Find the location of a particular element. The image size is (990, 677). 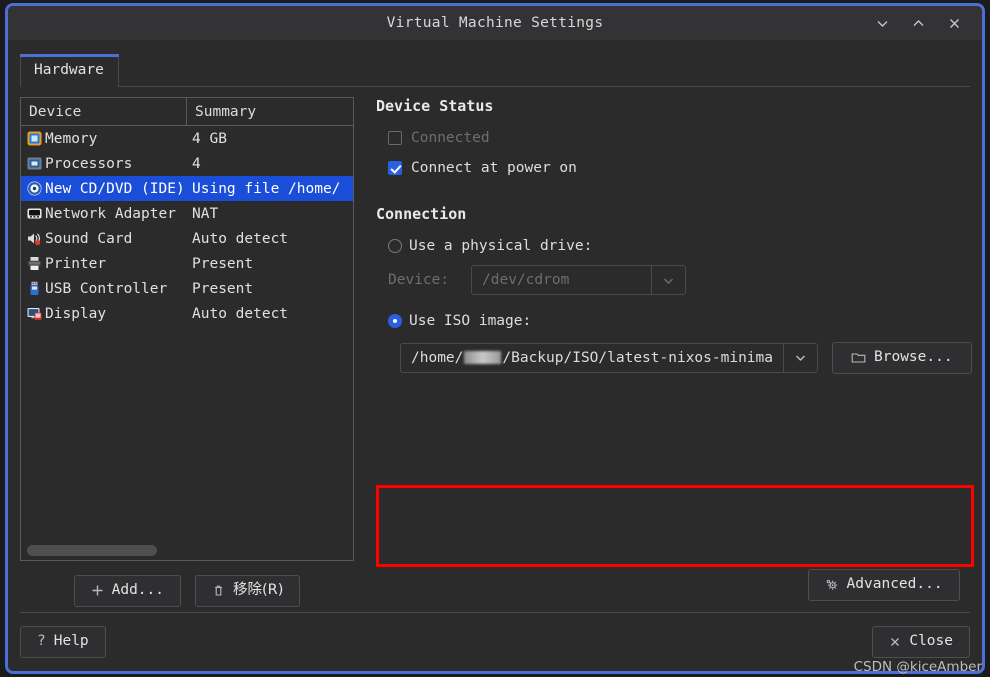

device-name: Memory is located at coordinates (71, 138).